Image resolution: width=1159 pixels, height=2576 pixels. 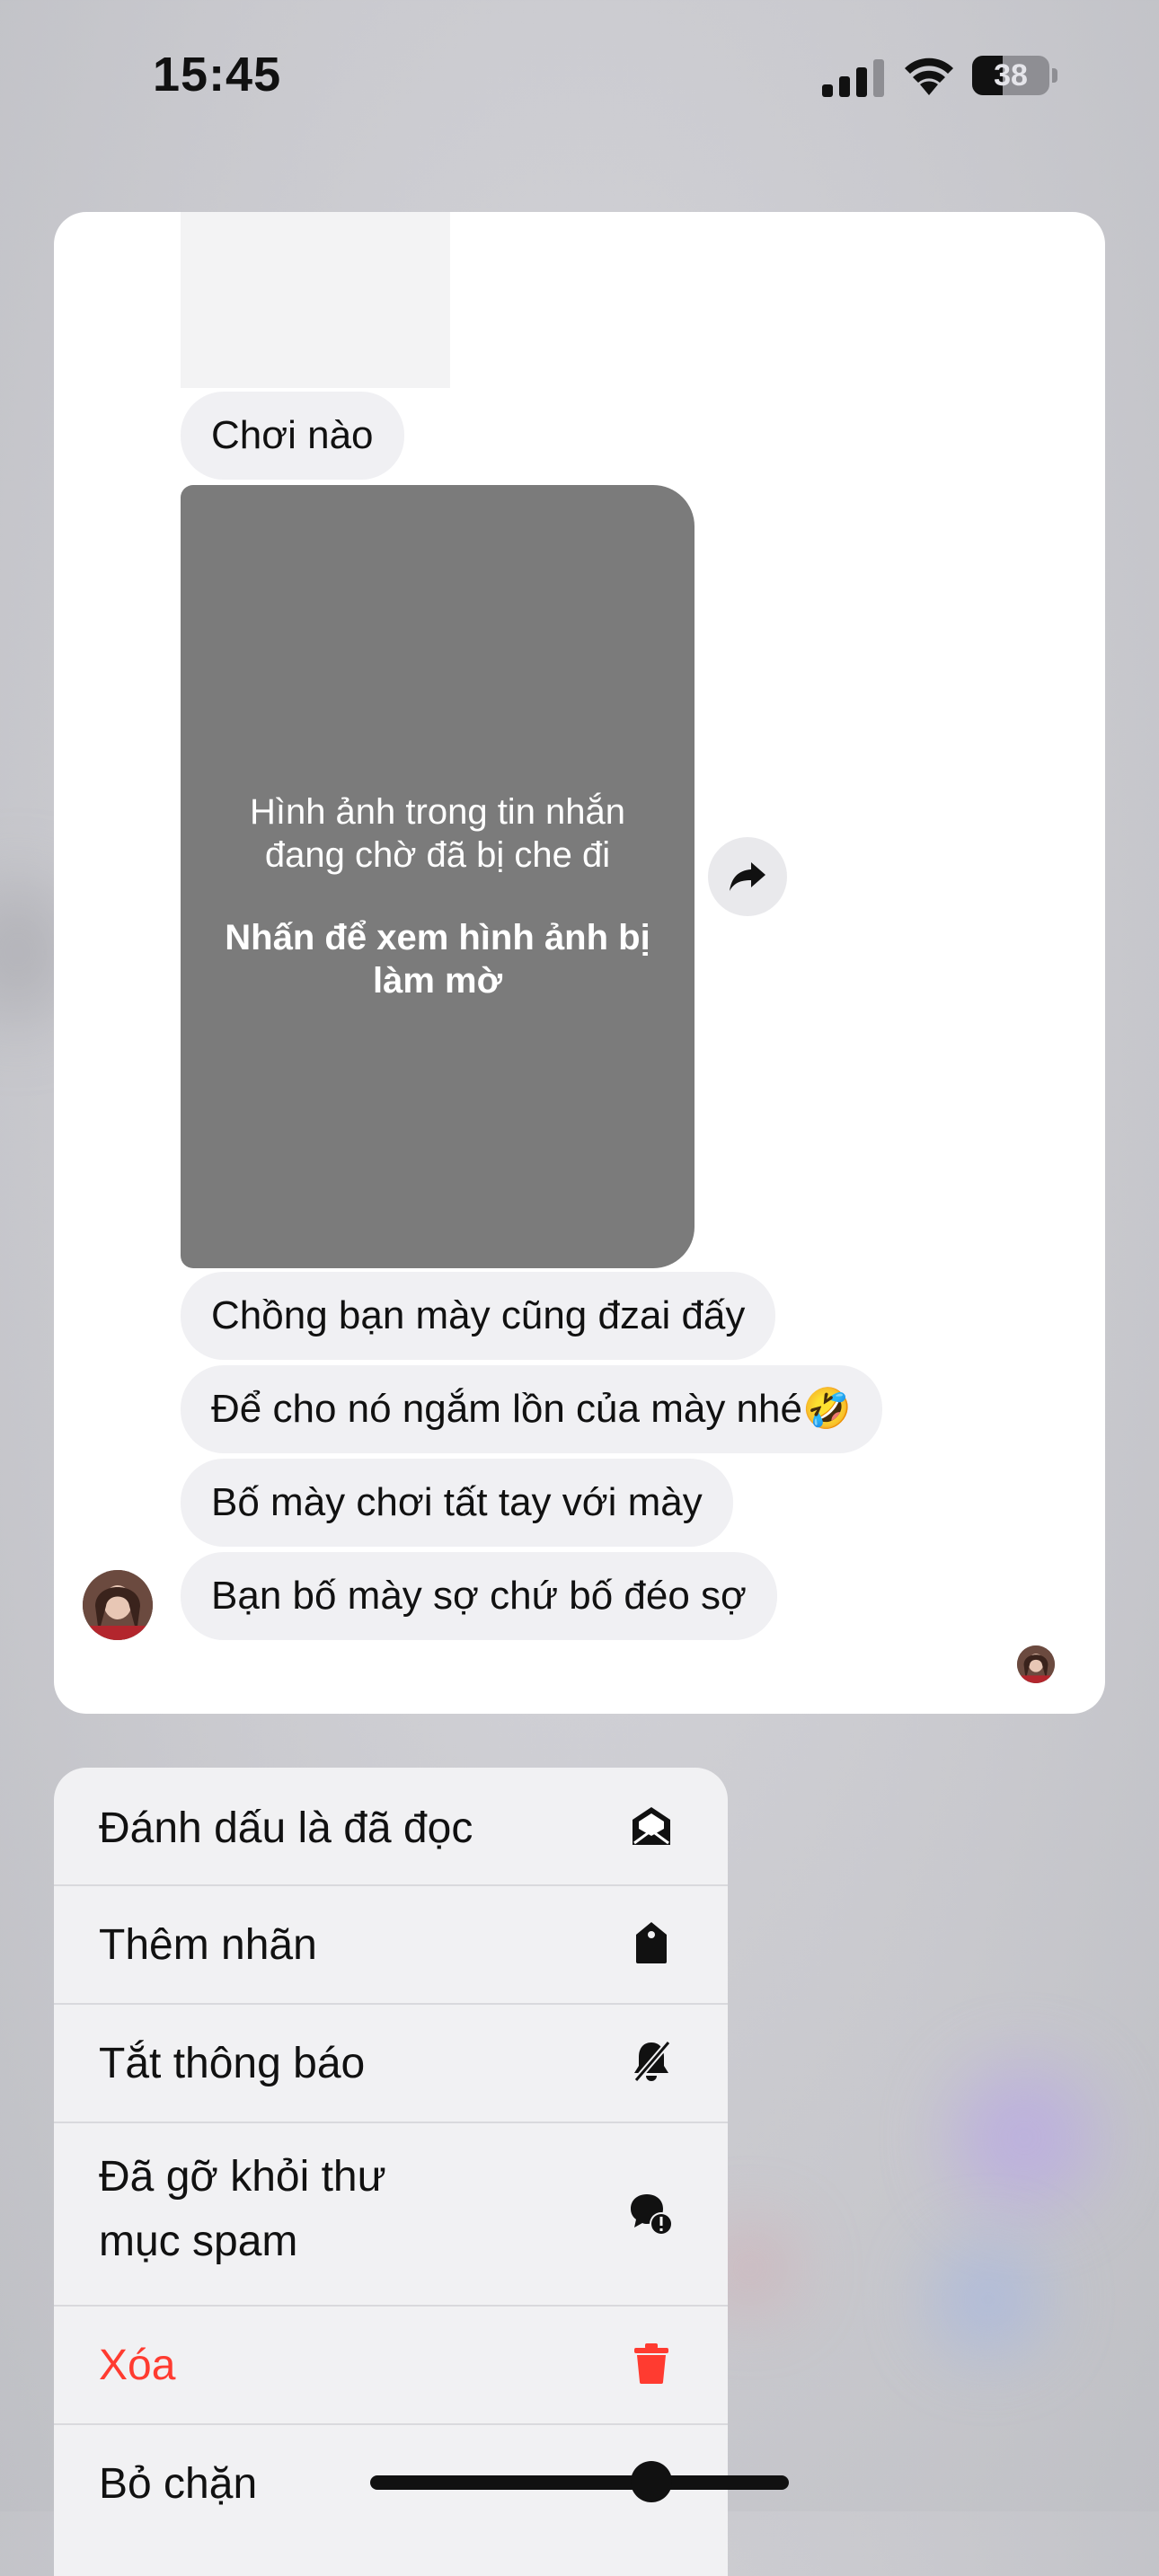 What do you see at coordinates (652, 2061) in the screenshot?
I see `bell-mute-icon` at bounding box center [652, 2061].